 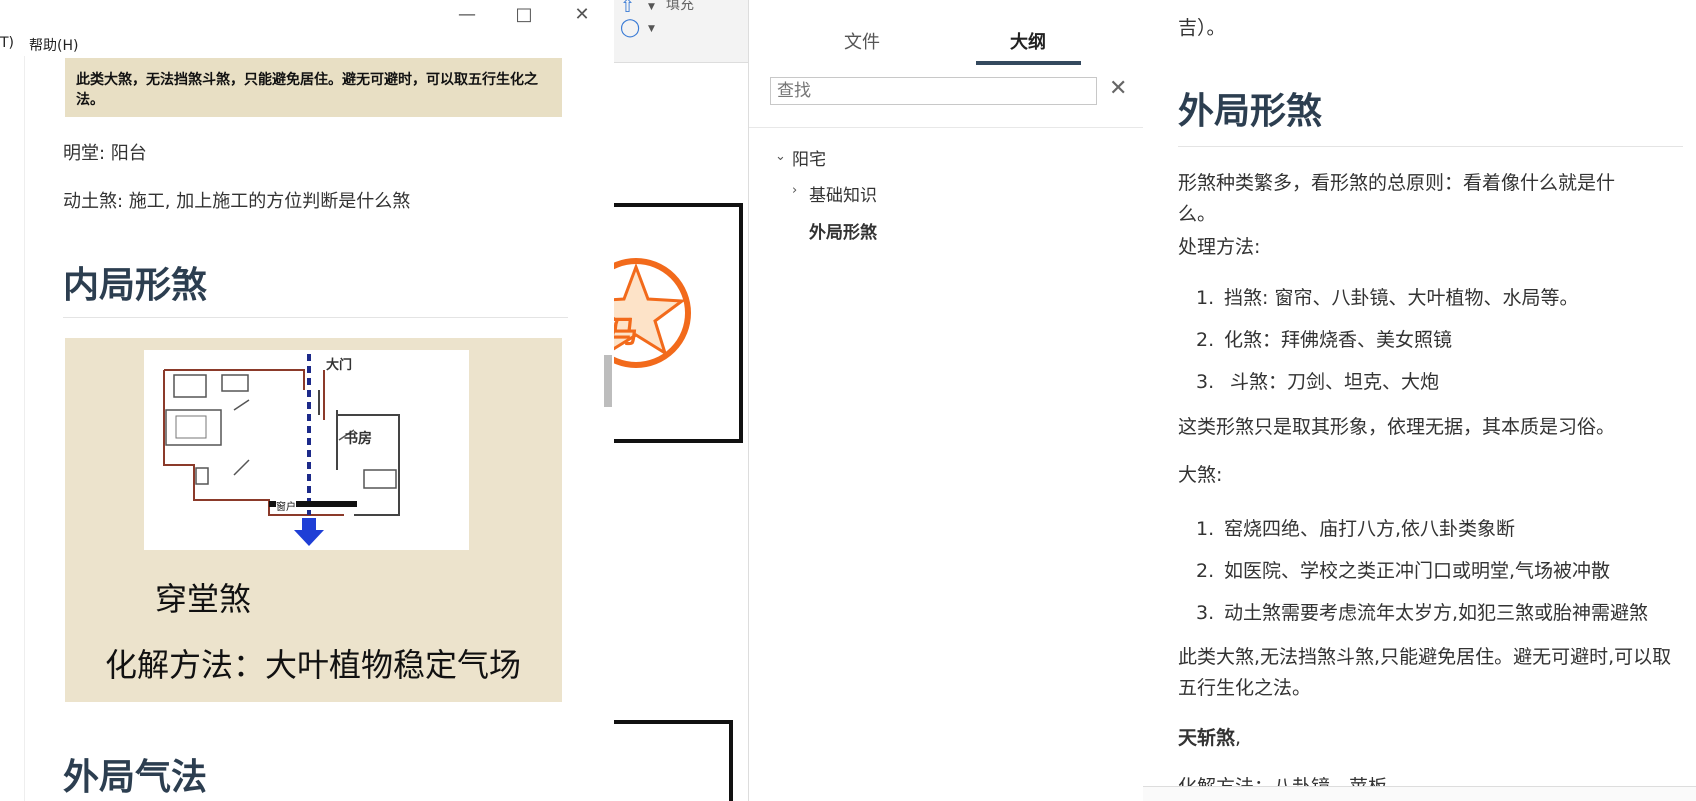 I want to click on stamp-char: 马, so click(x=626, y=332).